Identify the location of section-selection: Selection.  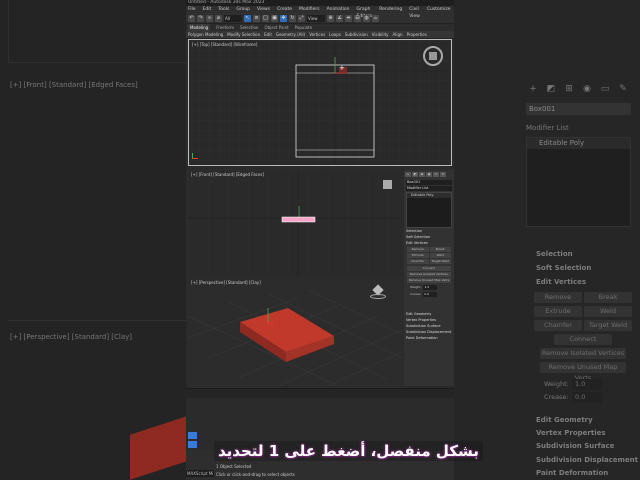
(429, 231).